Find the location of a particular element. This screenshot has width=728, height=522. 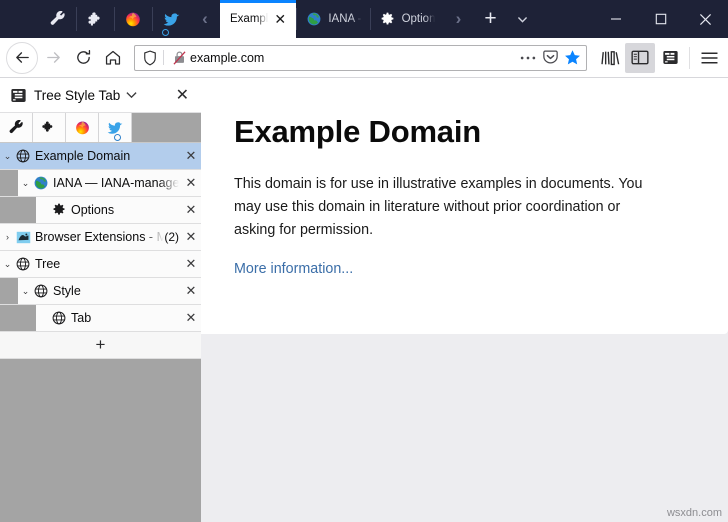

shield-icon is located at coordinates (150, 58).